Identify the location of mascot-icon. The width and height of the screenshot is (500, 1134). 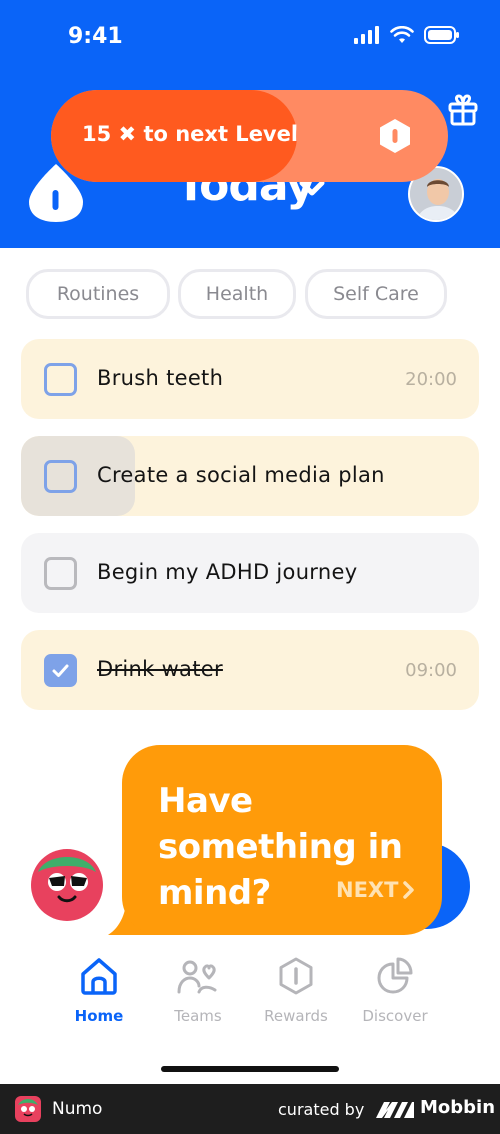
(67, 885).